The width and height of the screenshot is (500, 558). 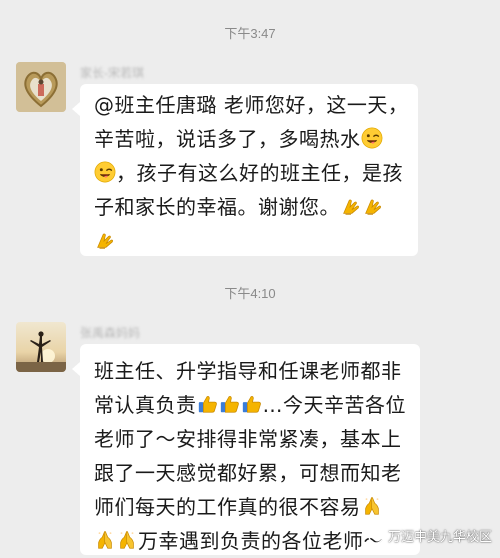 I want to click on message-2-line-5-text: 师们每天的工作真的很不容易, so click(x=227, y=507).